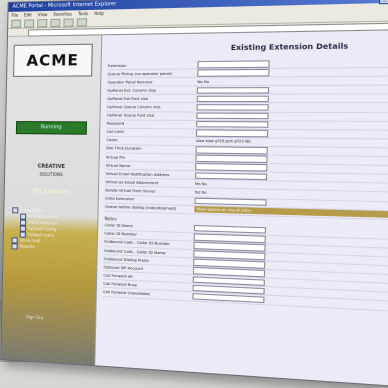 The height and width of the screenshot is (388, 388). I want to click on form-label: Virtual Email Notification Address, so click(137, 174).